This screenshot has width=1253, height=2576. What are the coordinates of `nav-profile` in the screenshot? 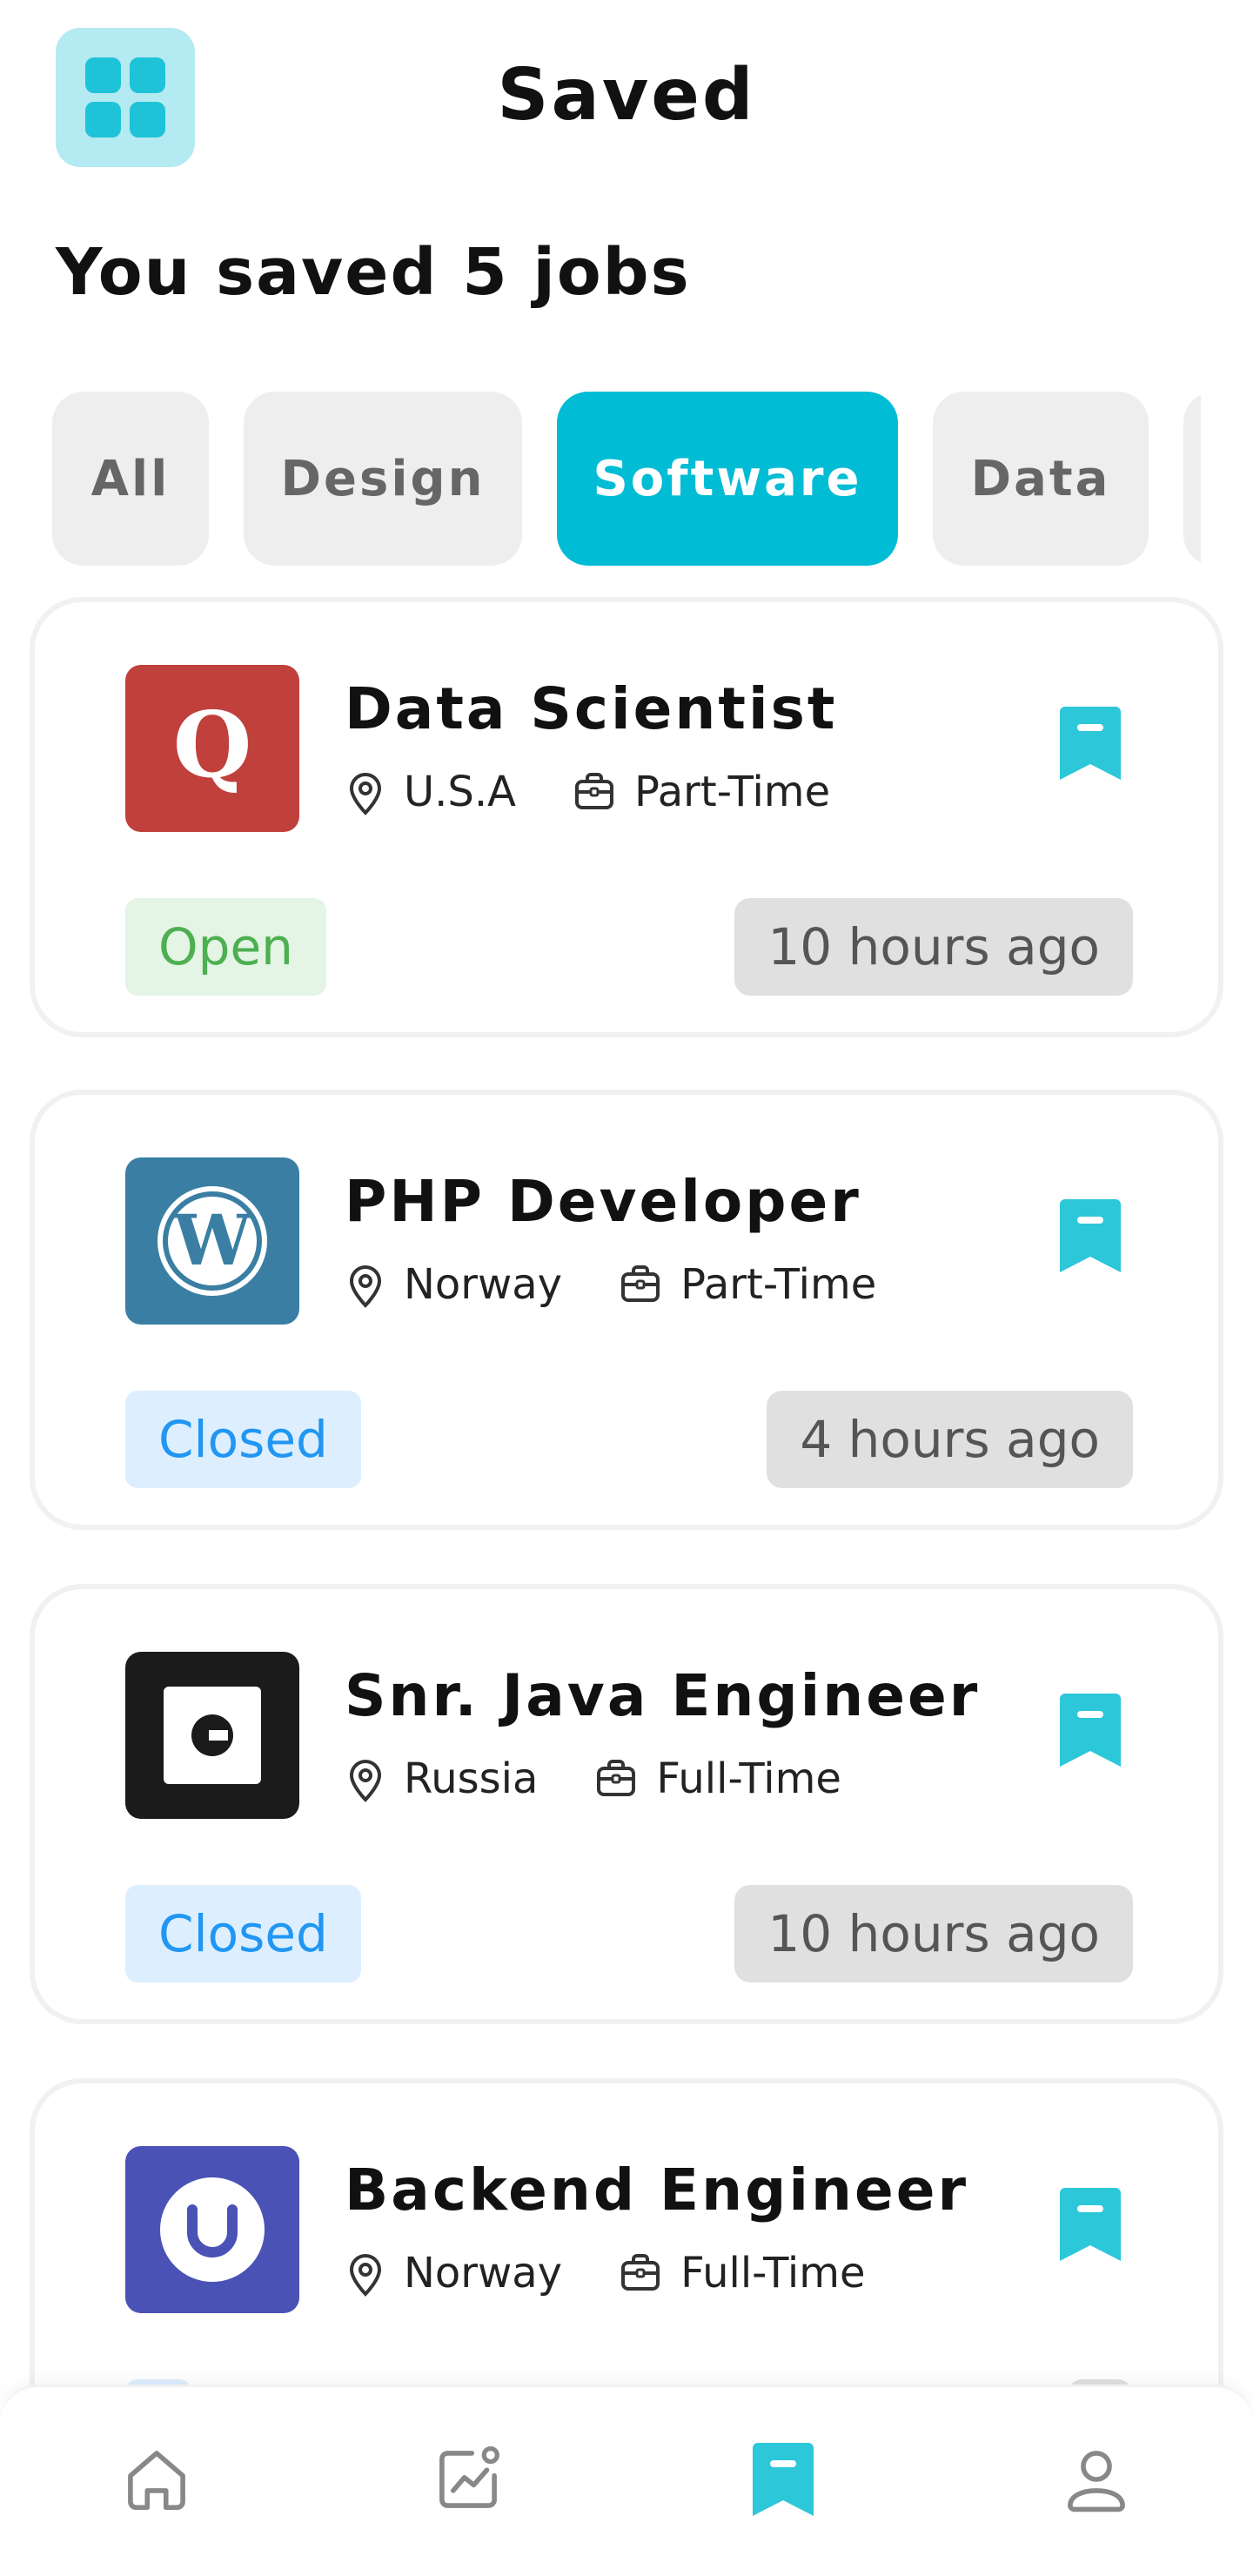 It's located at (1096, 2479).